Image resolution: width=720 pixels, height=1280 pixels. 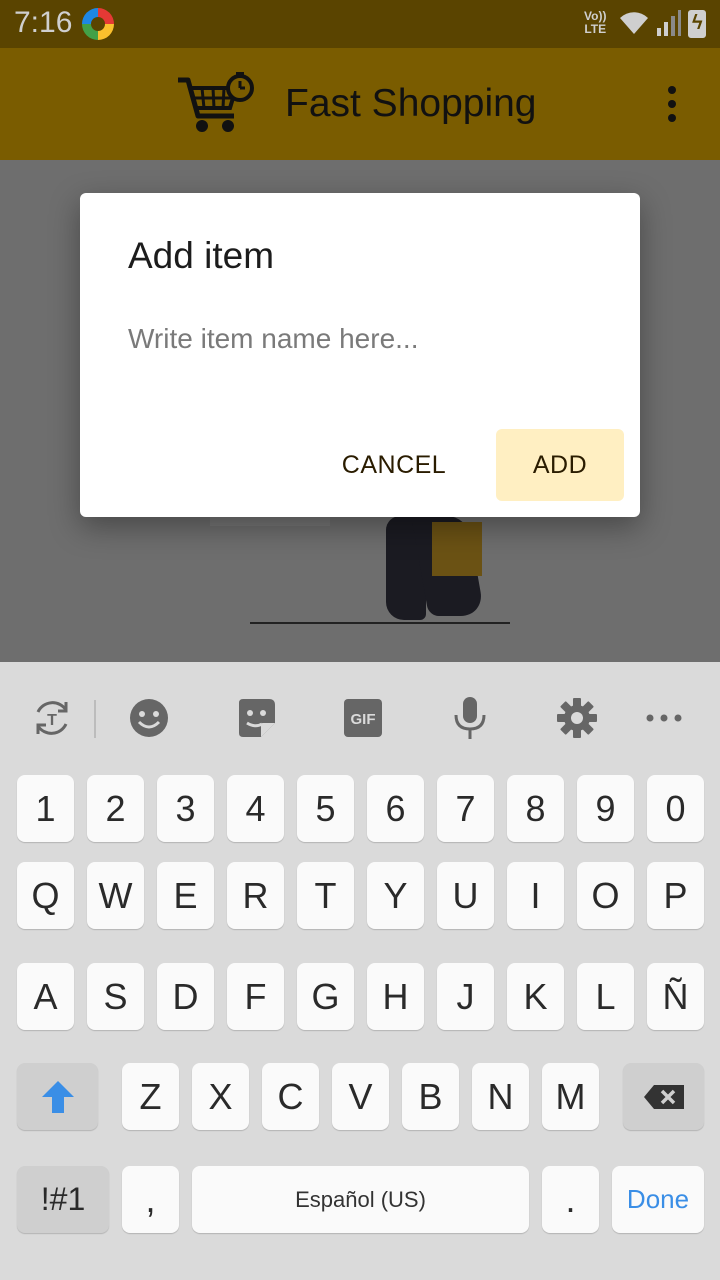 I want to click on key-0: 0, so click(x=675, y=808).